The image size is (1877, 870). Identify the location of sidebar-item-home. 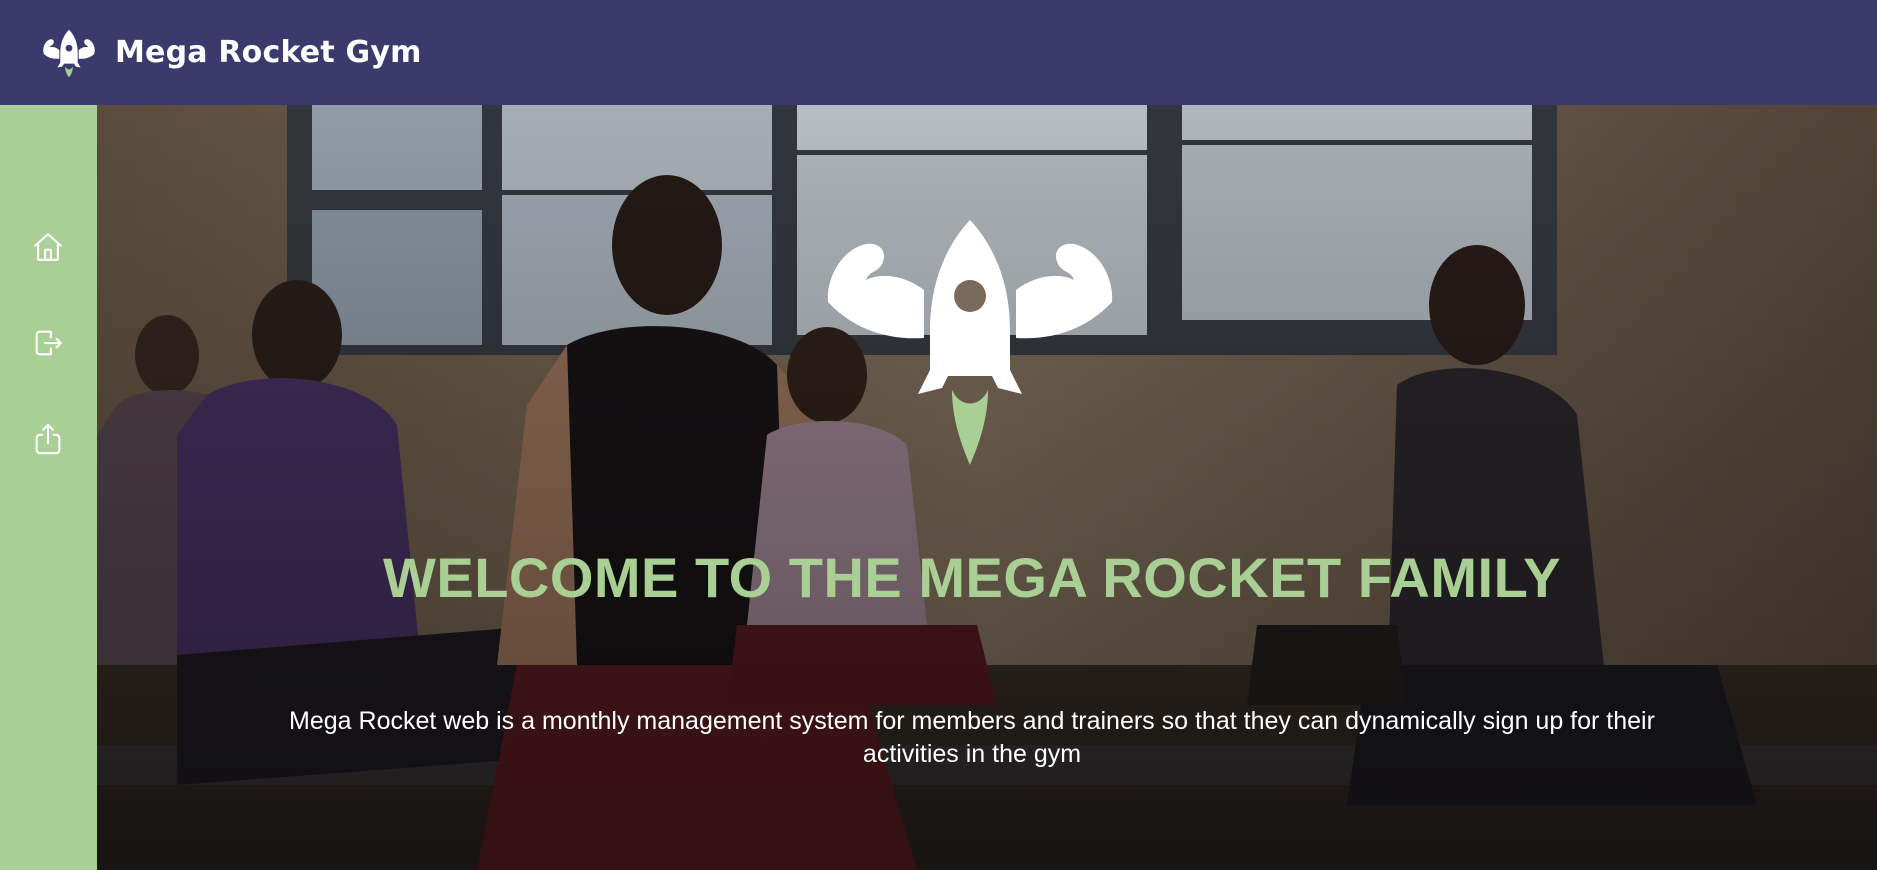
(48, 247).